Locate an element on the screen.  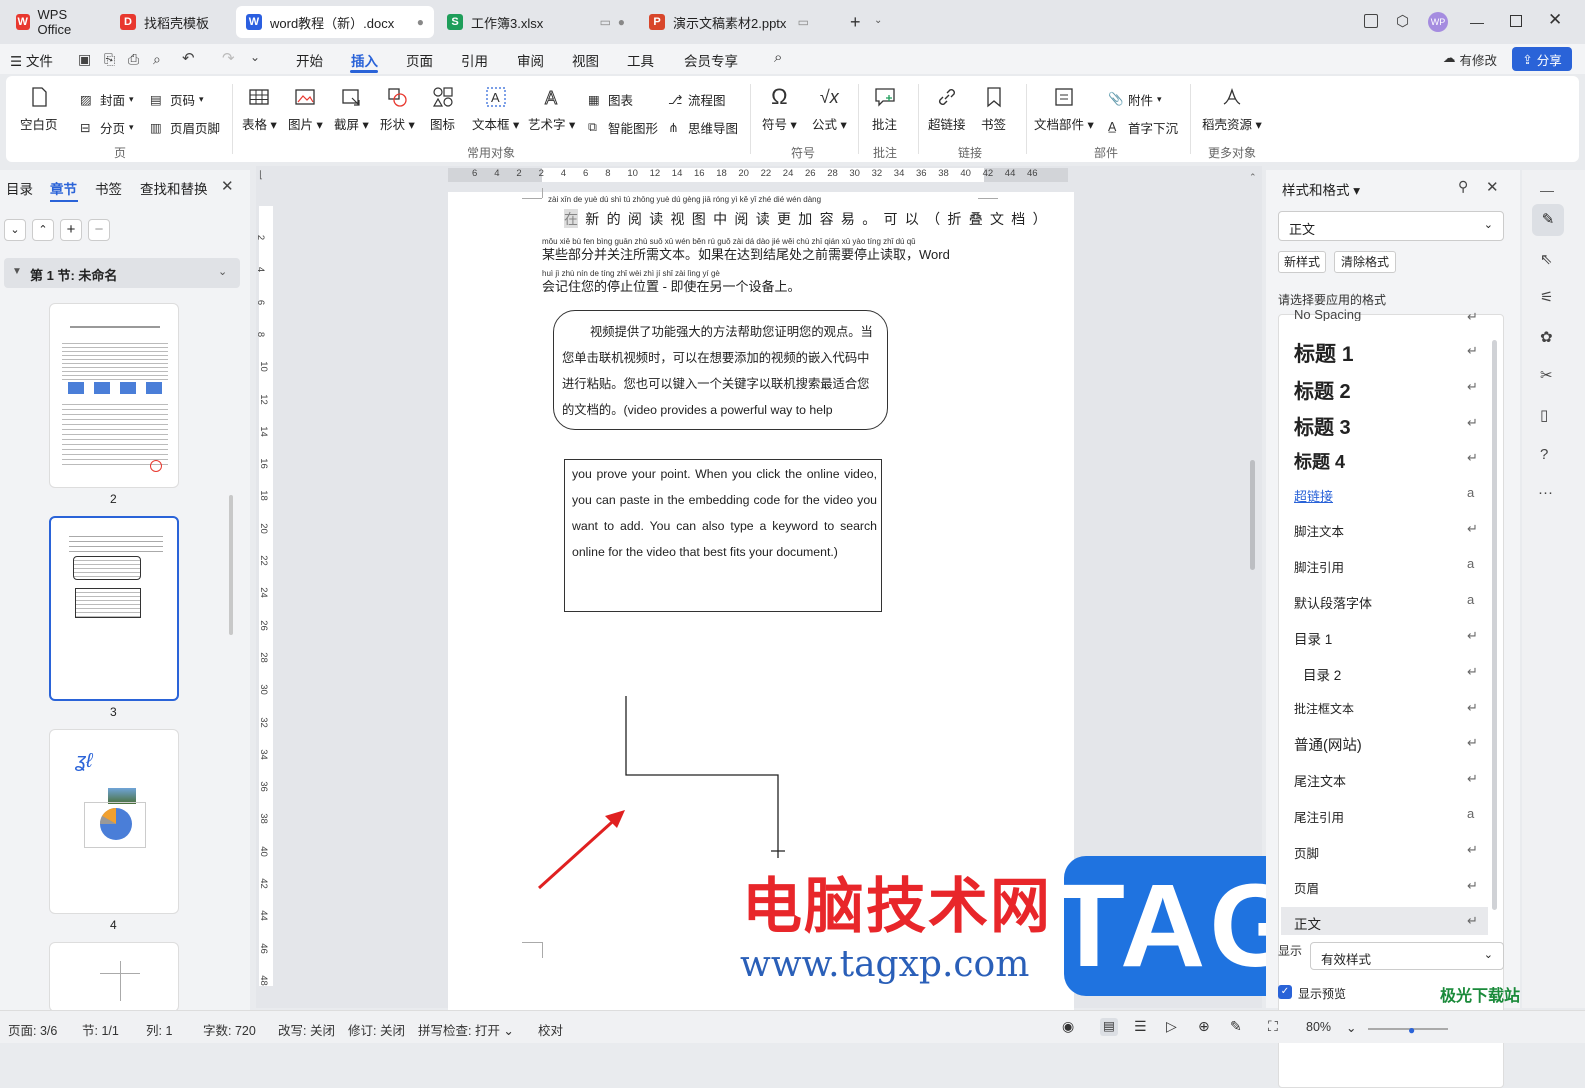
menu-page: 页面 is located at coordinates (419, 60).